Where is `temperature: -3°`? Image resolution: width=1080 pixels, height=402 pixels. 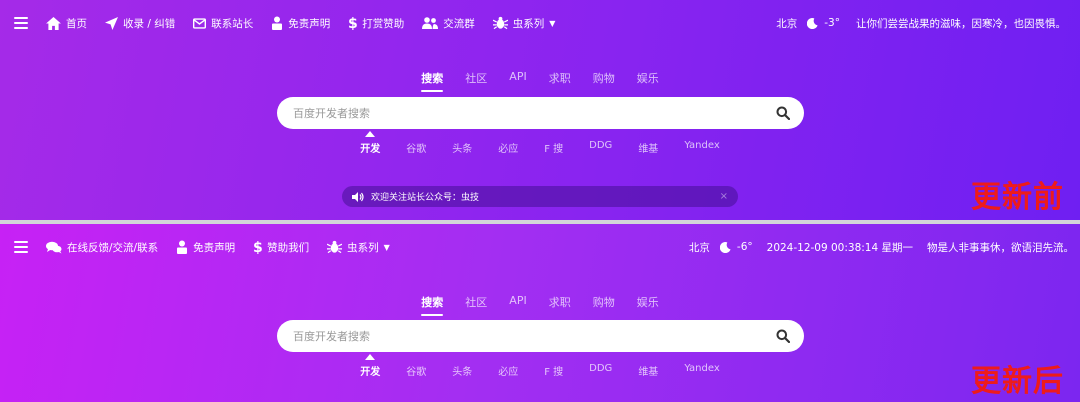 temperature: -3° is located at coordinates (832, 23).